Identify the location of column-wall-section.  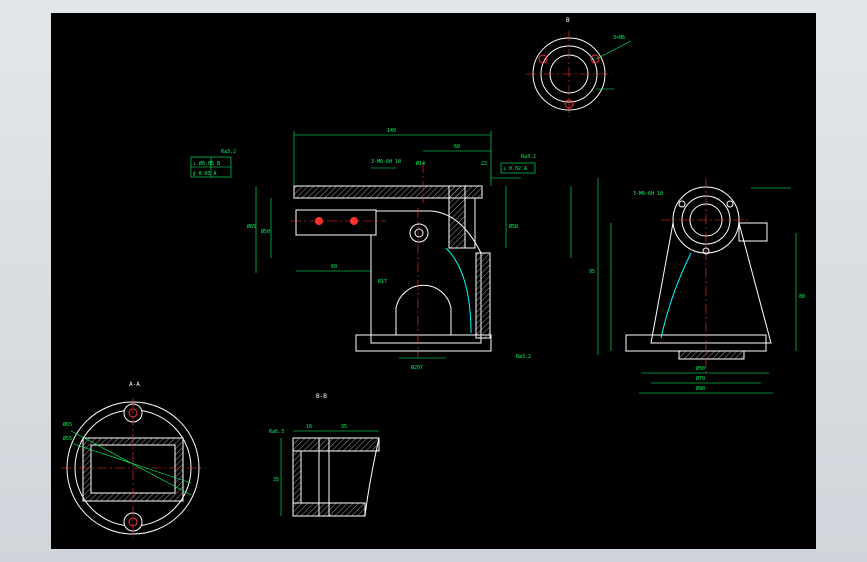
(483, 295).